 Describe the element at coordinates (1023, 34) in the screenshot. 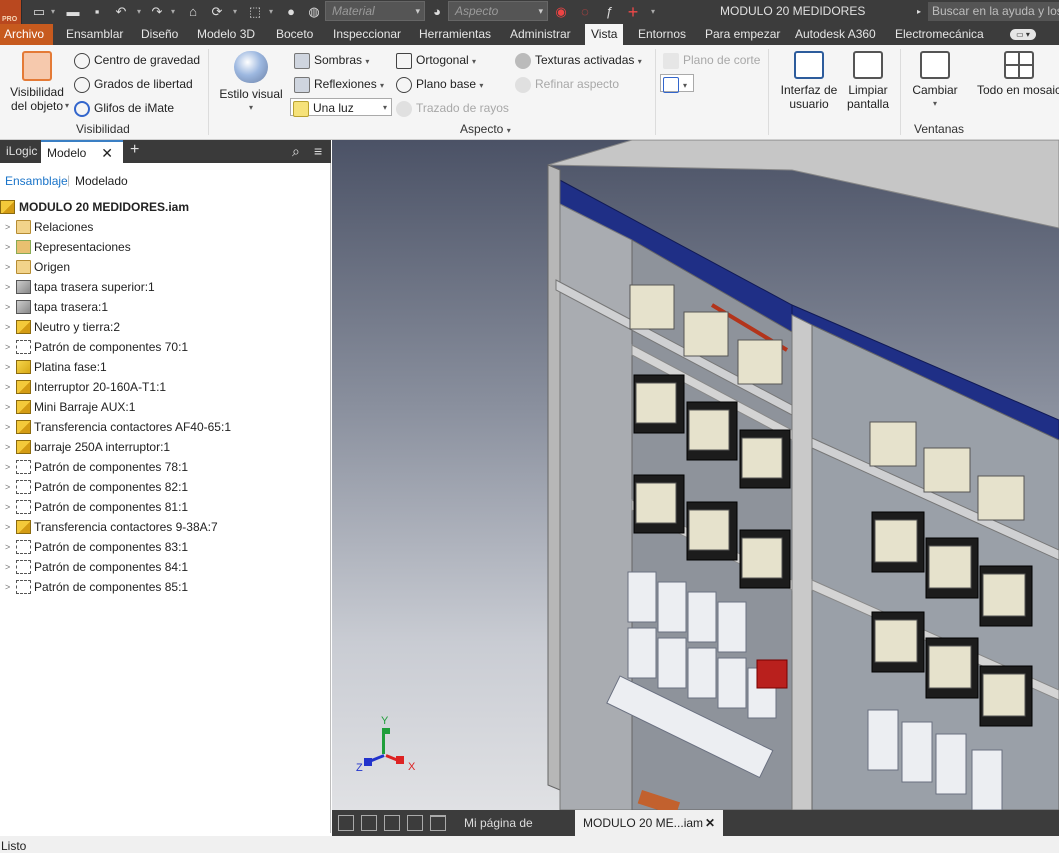

I see `ribbon-toggle-icon: ▭ ▾` at that location.